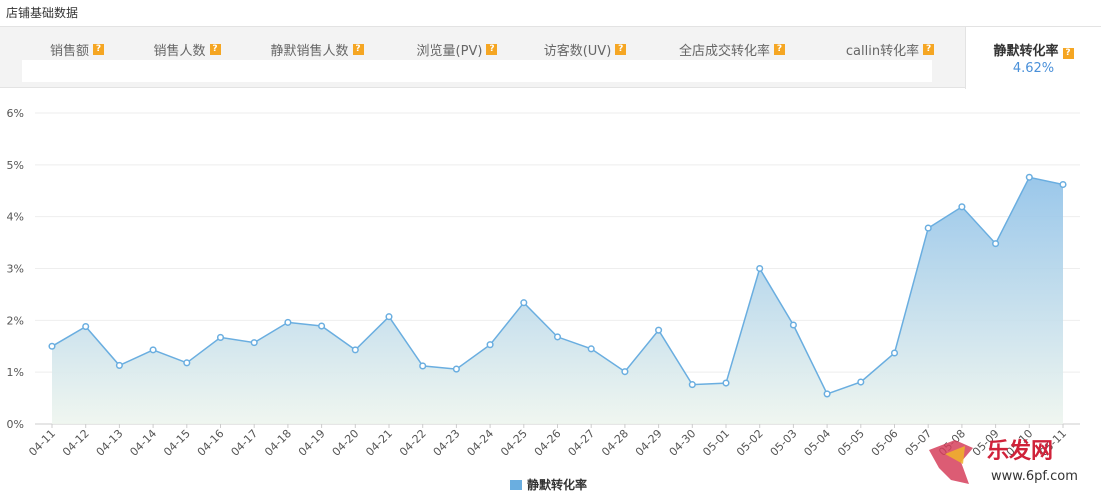  I want to click on x-tick-label: 04-17, so click(245, 443).